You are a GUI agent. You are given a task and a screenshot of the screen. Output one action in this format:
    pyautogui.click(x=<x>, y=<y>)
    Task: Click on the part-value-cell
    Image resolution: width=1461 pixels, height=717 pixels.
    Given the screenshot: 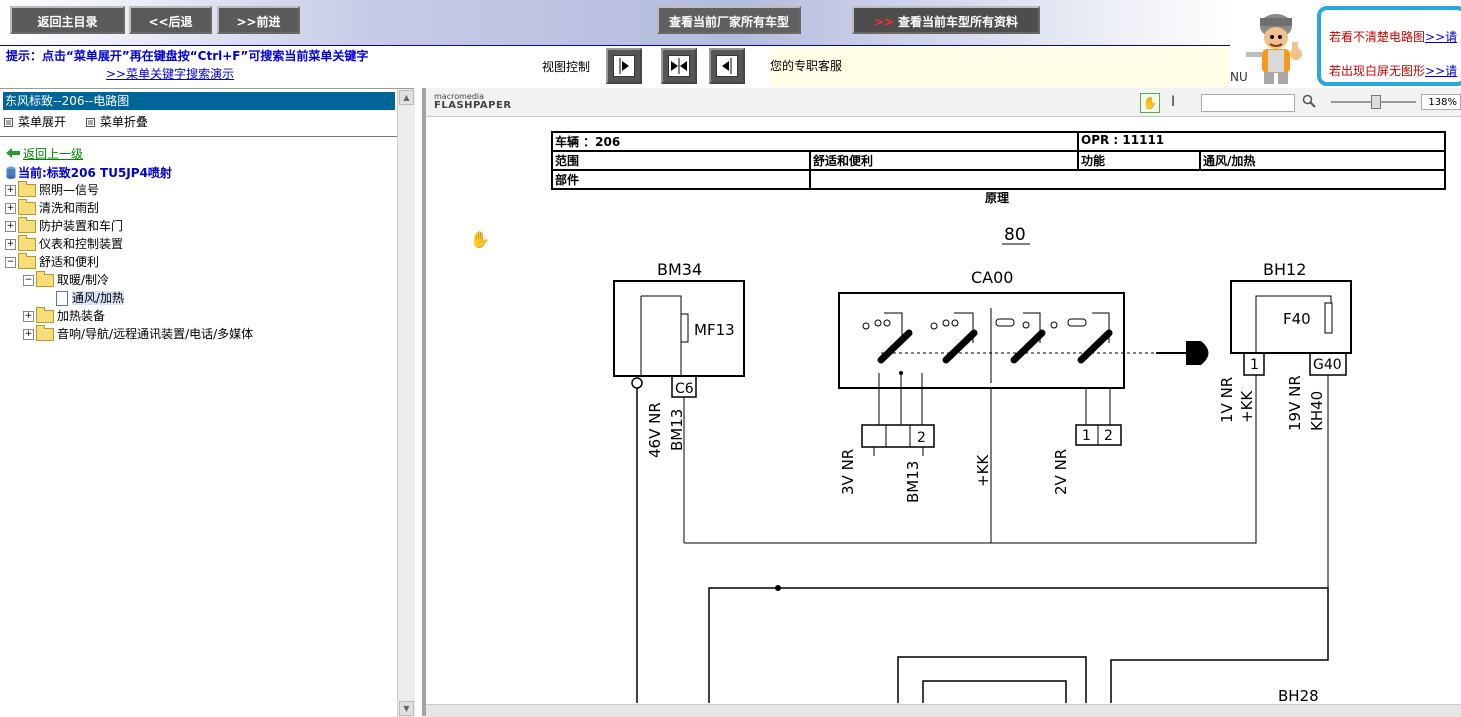 What is the action you would take?
    pyautogui.click(x=1127, y=179)
    